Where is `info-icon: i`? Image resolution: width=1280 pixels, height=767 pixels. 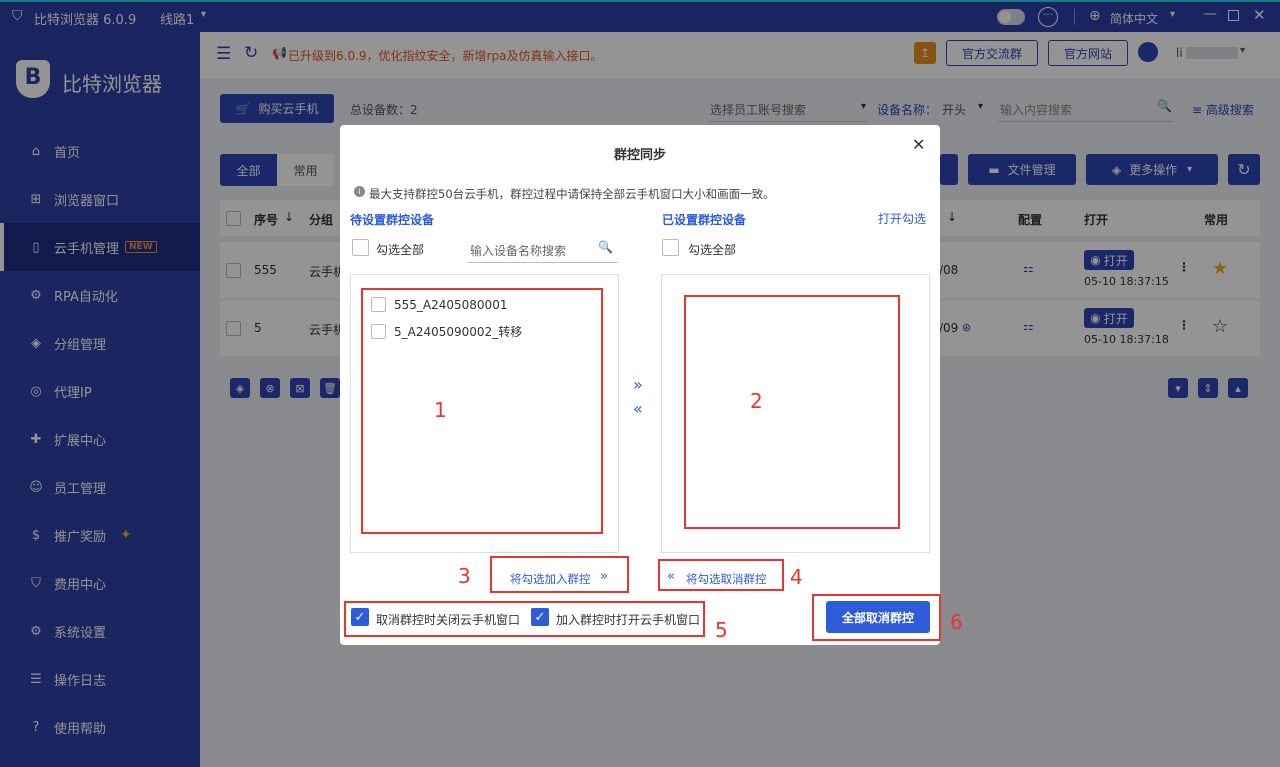 info-icon: i is located at coordinates (359, 191).